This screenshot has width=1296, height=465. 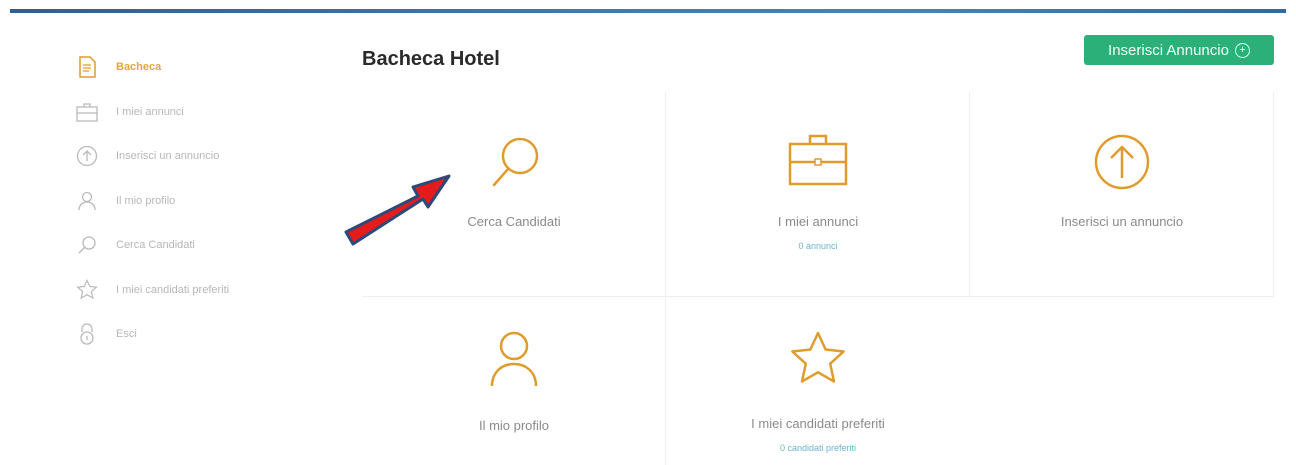 I want to click on top-accent-line, so click(x=648, y=11).